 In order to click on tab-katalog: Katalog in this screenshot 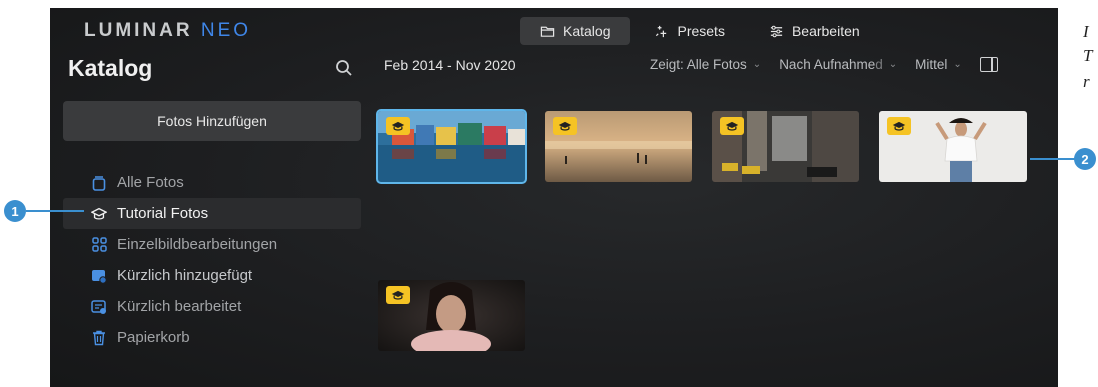, I will do `click(575, 31)`.